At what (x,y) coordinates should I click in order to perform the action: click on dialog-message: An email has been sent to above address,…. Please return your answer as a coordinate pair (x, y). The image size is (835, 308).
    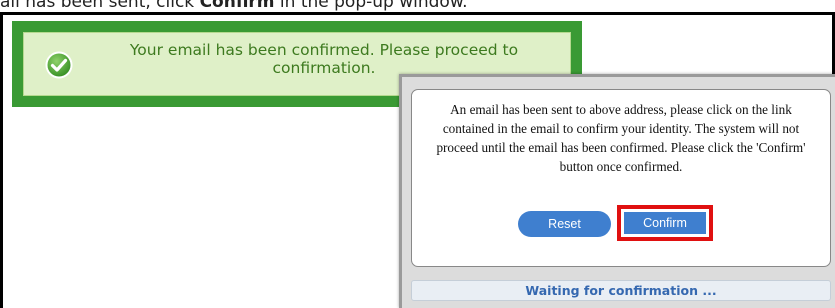
    Looking at the image, I should click on (621, 138).